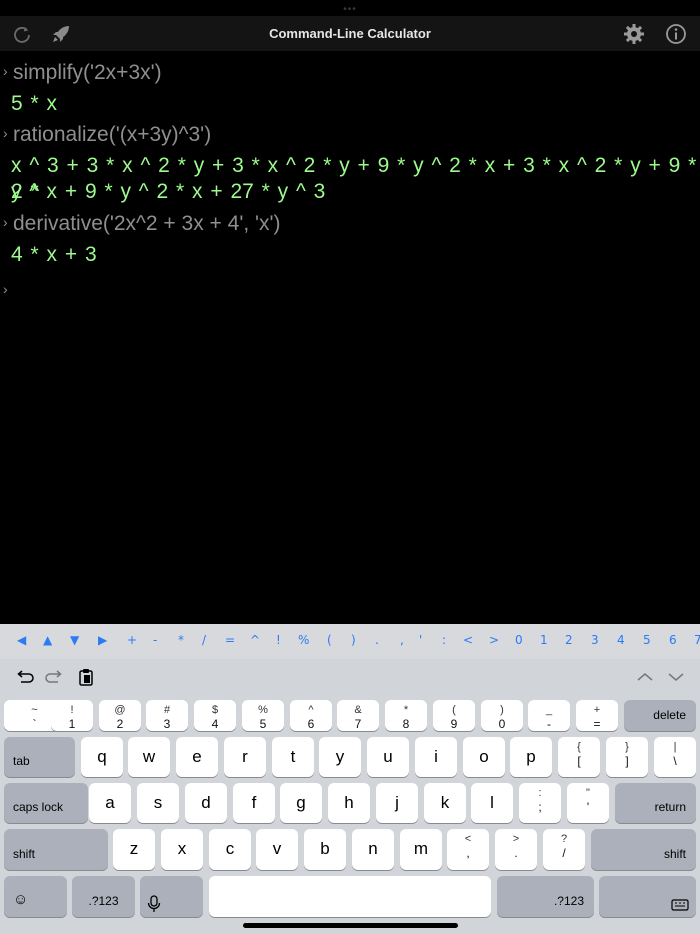  Describe the element at coordinates (647, 640) in the screenshot. I see `helper-key: 5` at that location.